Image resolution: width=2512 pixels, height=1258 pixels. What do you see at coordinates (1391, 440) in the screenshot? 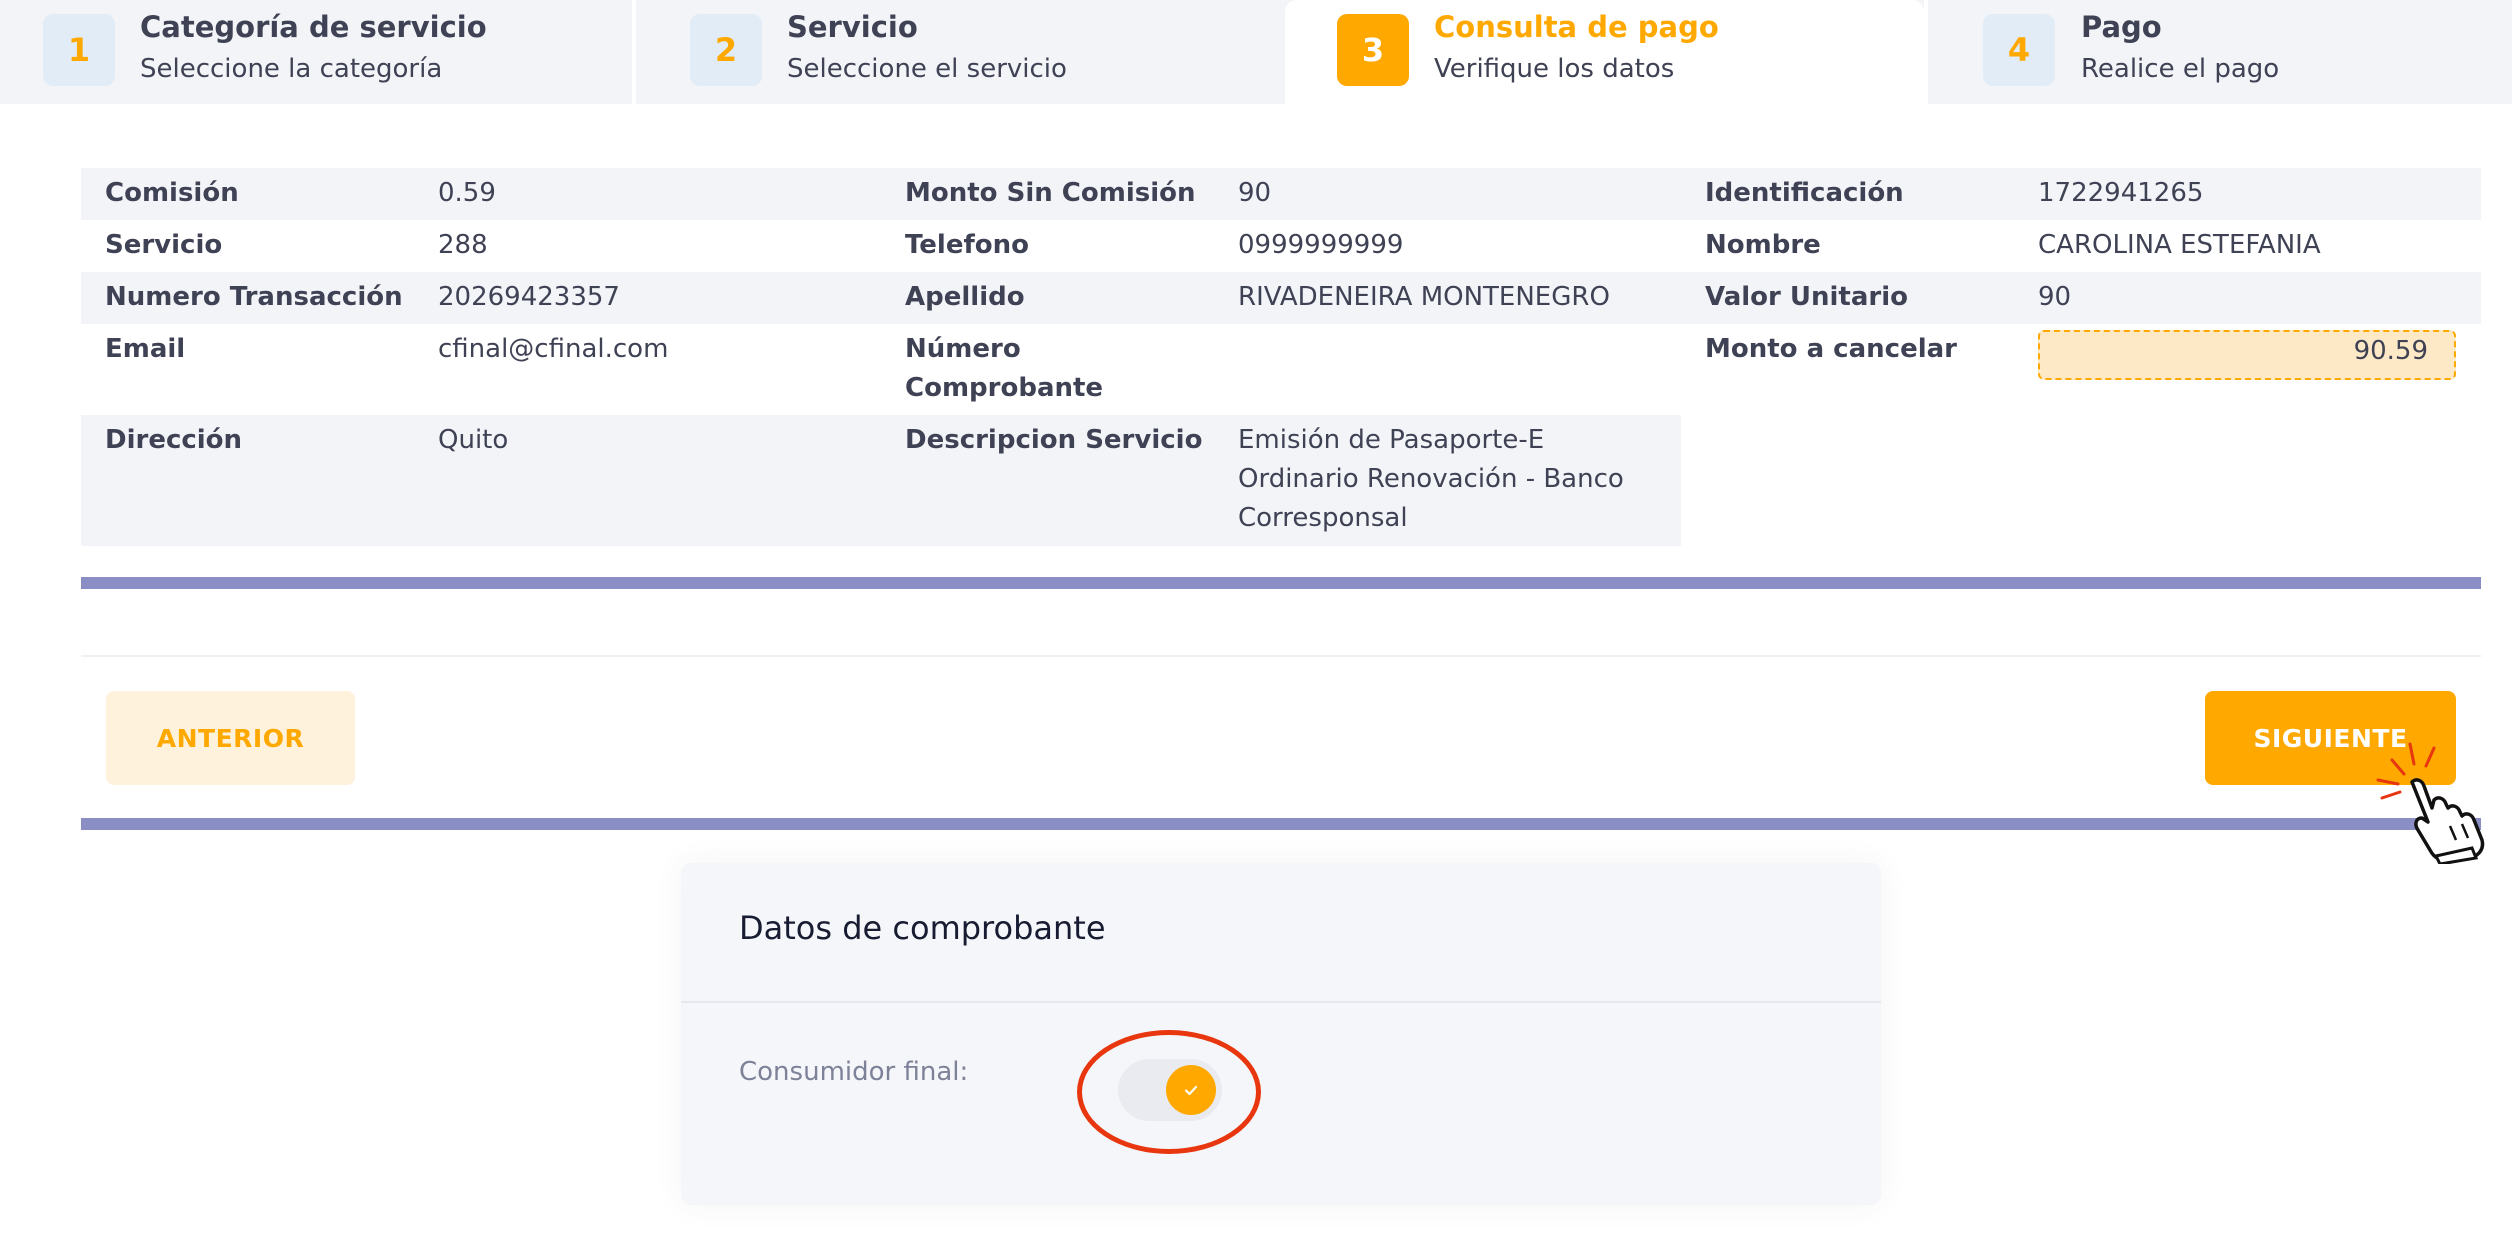
I see `field-value: Emisión de Pasaporte-E` at bounding box center [1391, 440].